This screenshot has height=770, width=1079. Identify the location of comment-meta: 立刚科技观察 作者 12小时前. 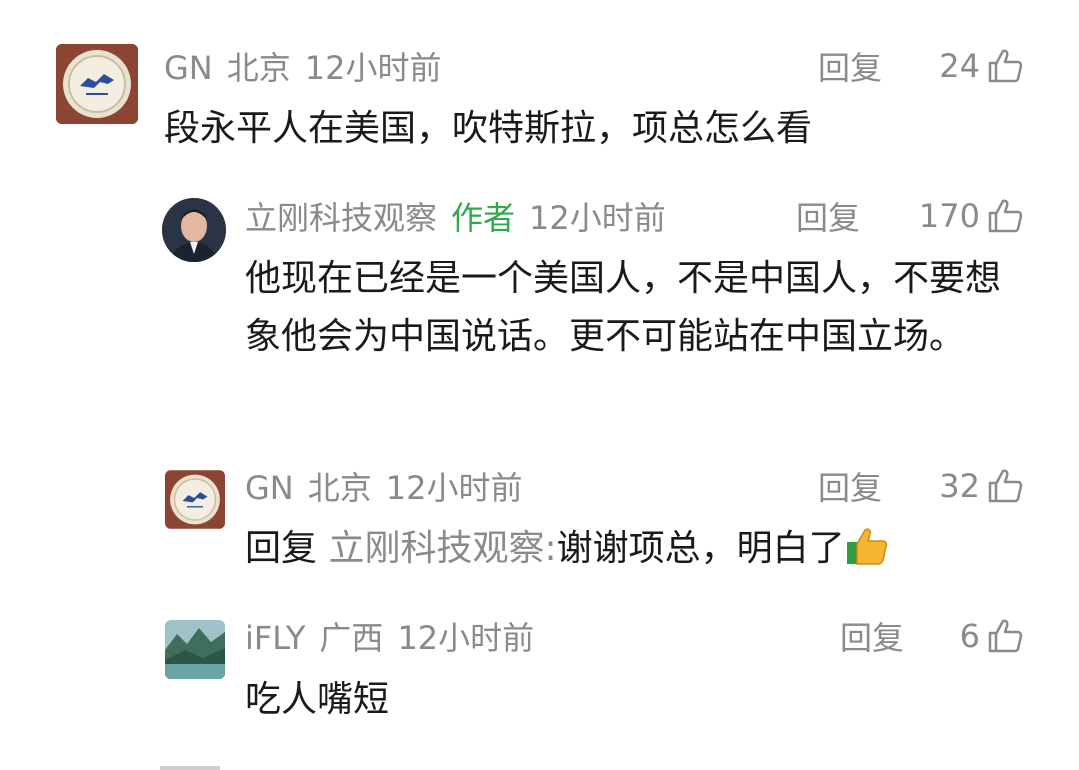
(462, 218).